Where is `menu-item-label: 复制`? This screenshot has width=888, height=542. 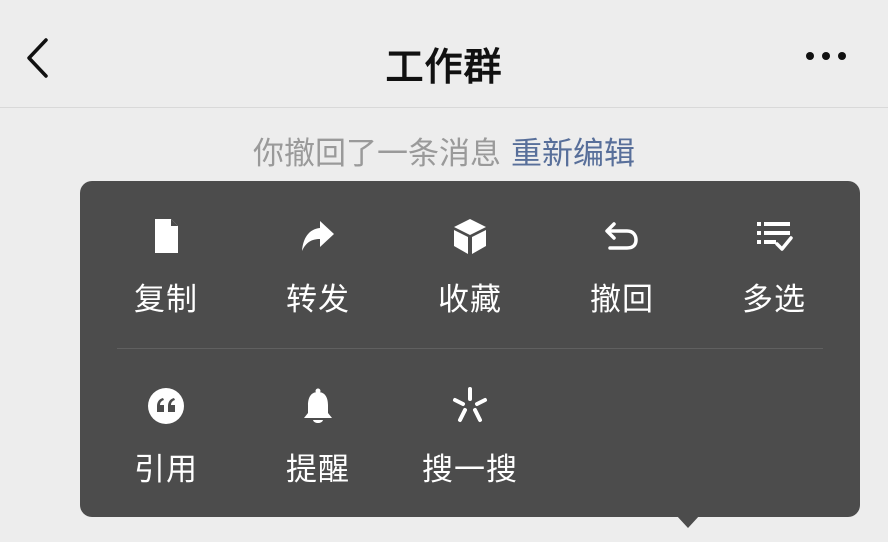
menu-item-label: 复制 is located at coordinates (166, 300).